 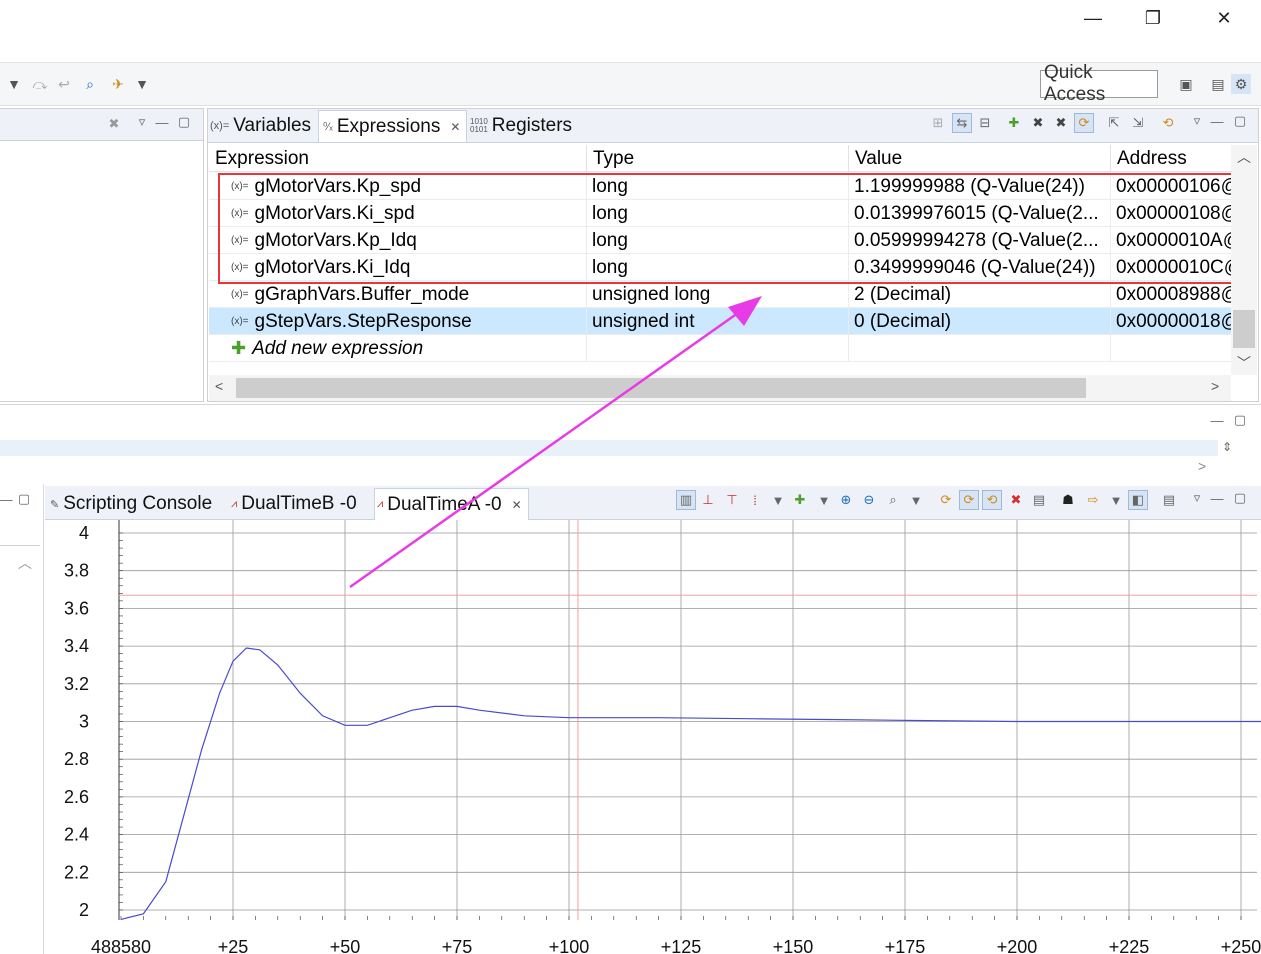 I want to click on remove-expression-icon: ✖, so click(x=1038, y=123).